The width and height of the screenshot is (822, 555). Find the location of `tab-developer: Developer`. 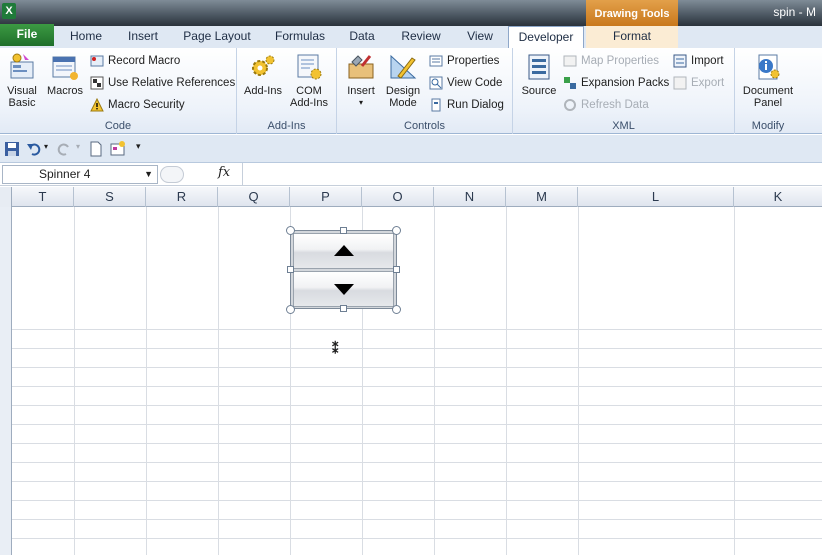

tab-developer: Developer is located at coordinates (546, 37).